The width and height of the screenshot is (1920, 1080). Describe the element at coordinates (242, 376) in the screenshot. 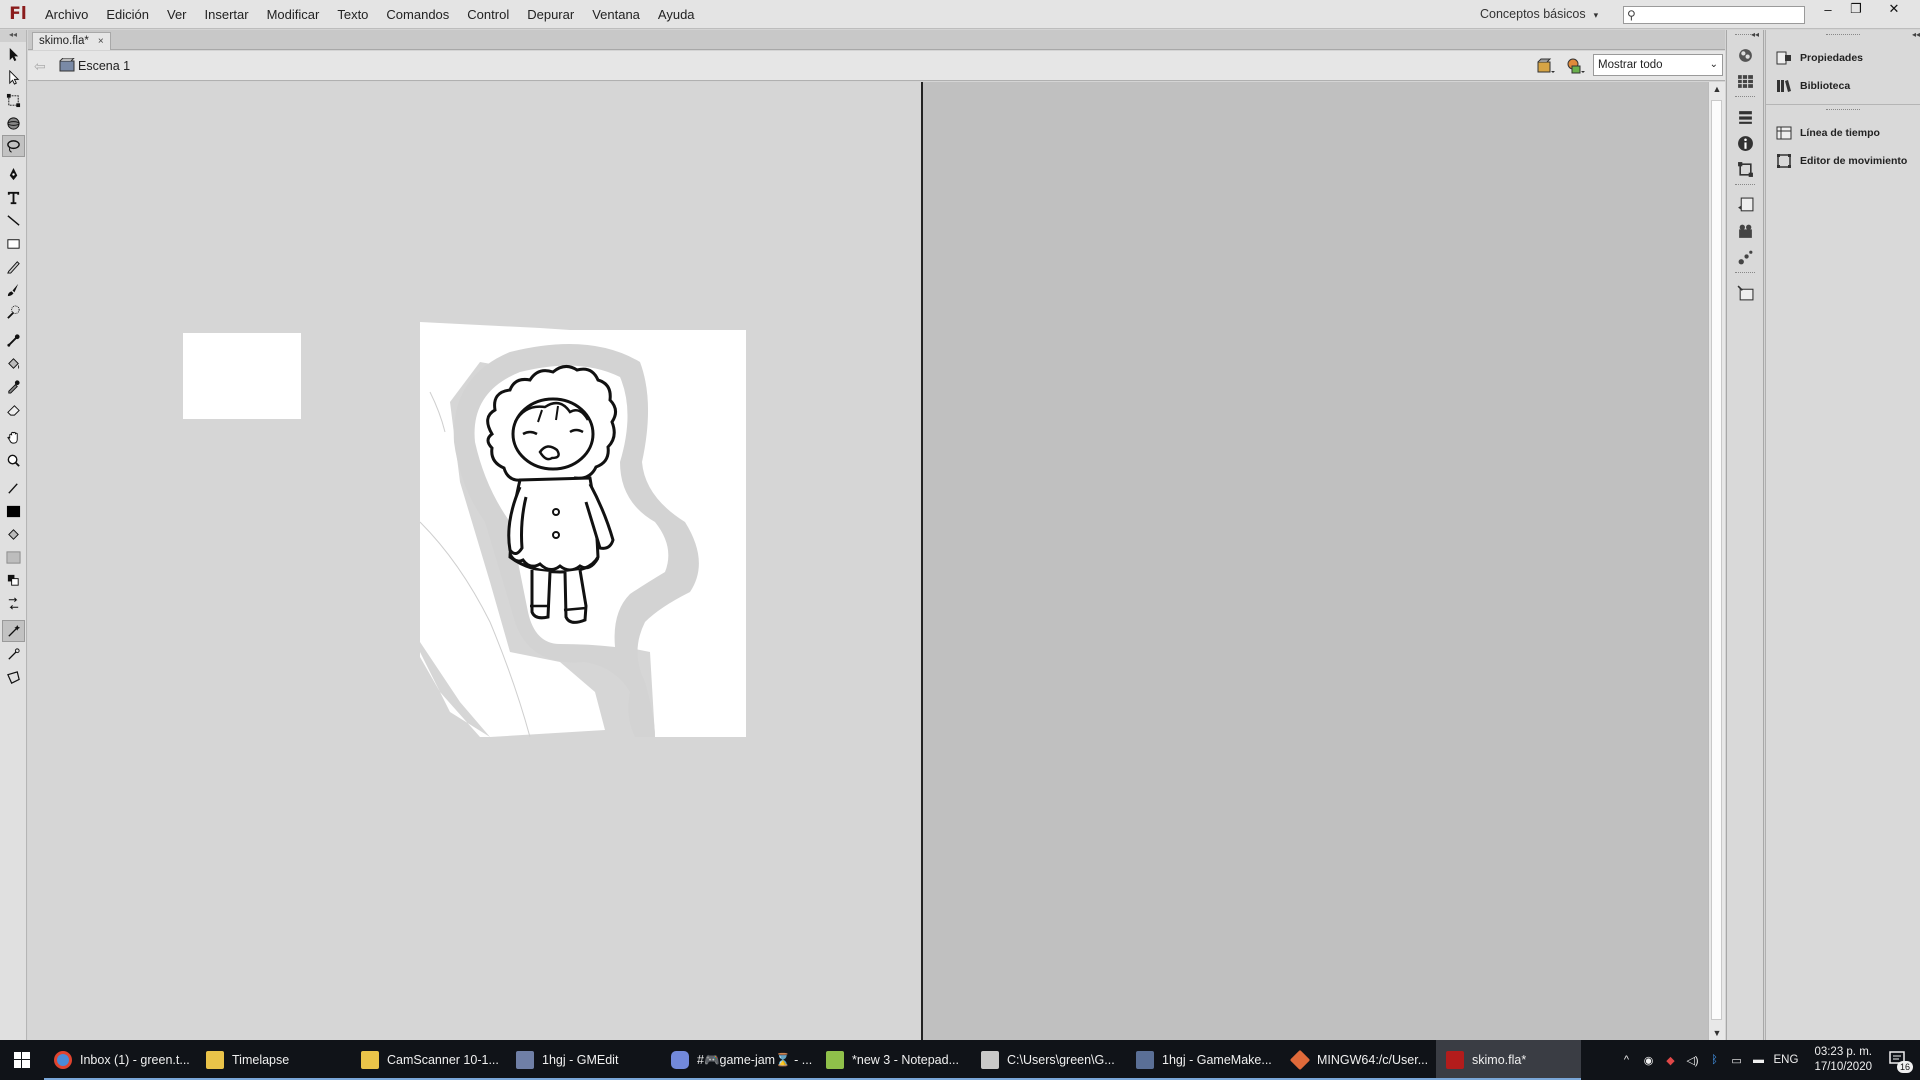

I see `white-rectangle-shape` at that location.